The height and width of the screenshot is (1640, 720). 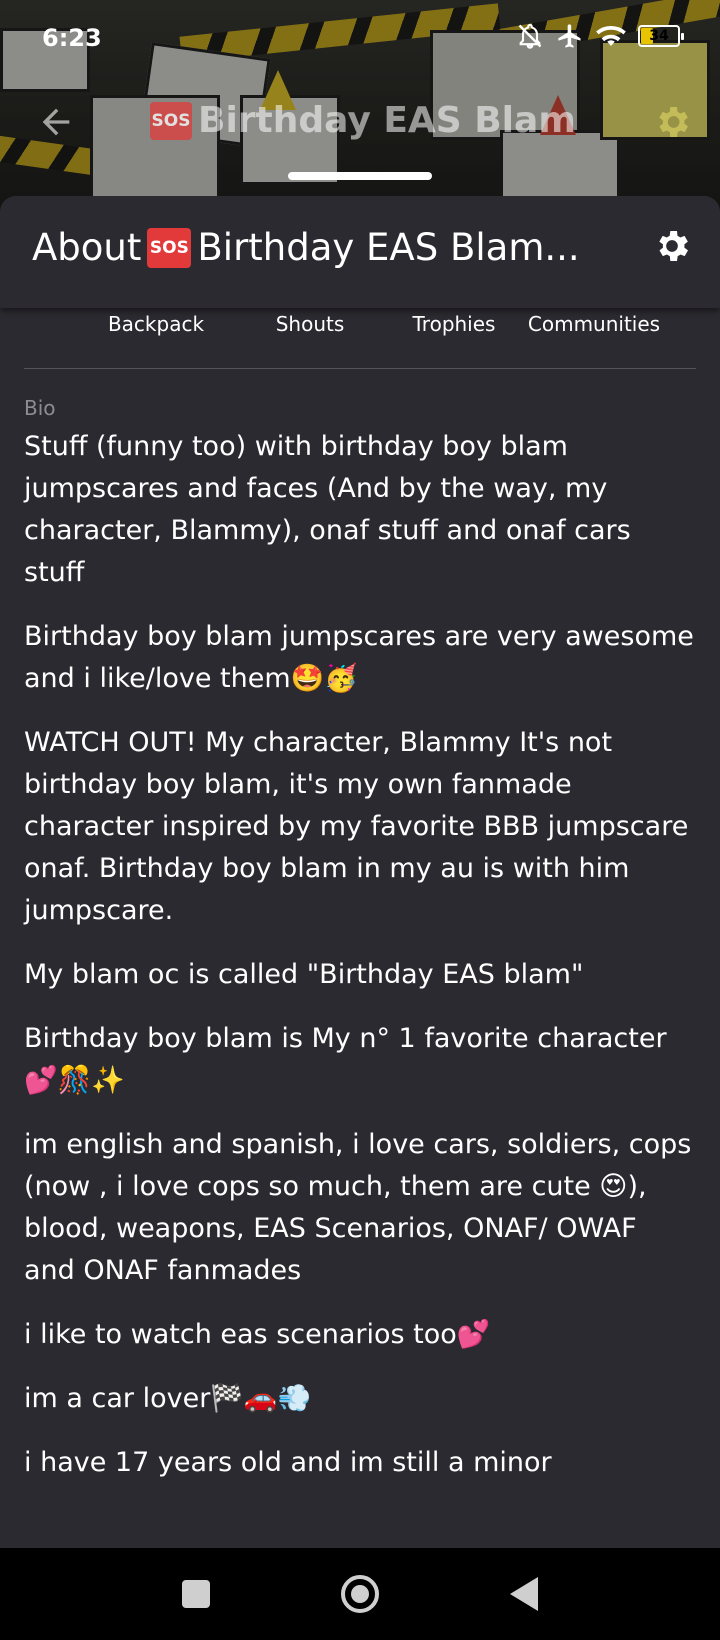 I want to click on divider, so click(x=360, y=368).